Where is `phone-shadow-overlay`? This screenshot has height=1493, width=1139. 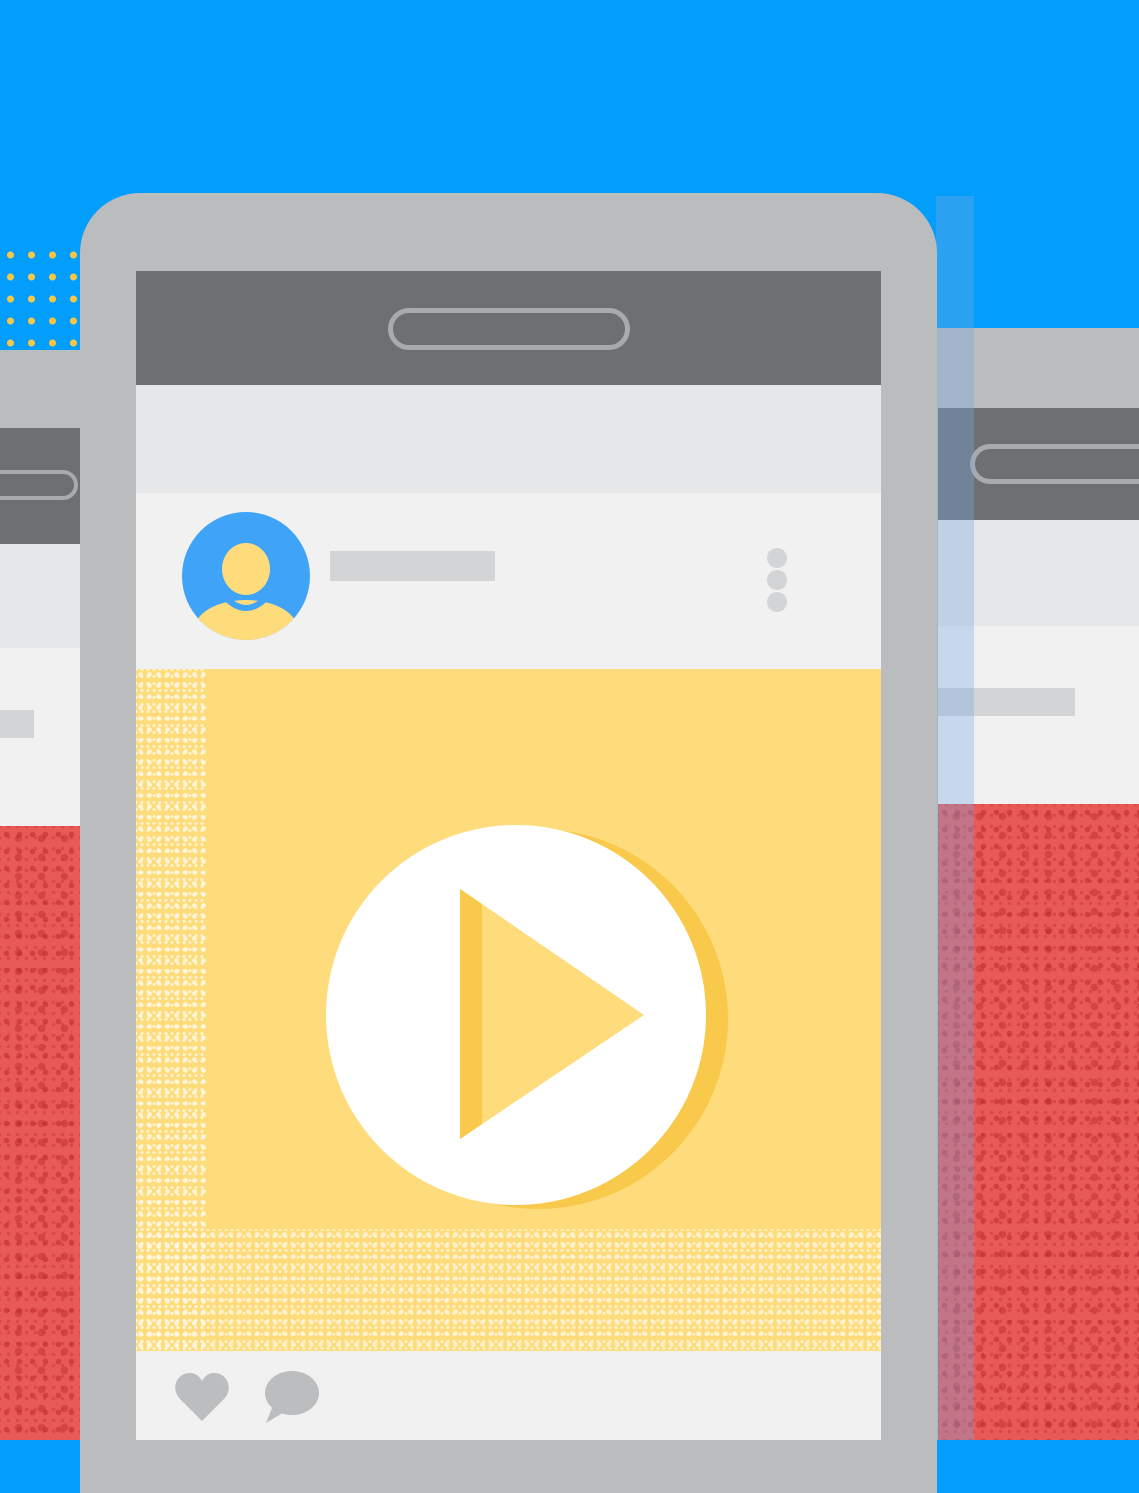
phone-shadow-overlay is located at coordinates (955, 818).